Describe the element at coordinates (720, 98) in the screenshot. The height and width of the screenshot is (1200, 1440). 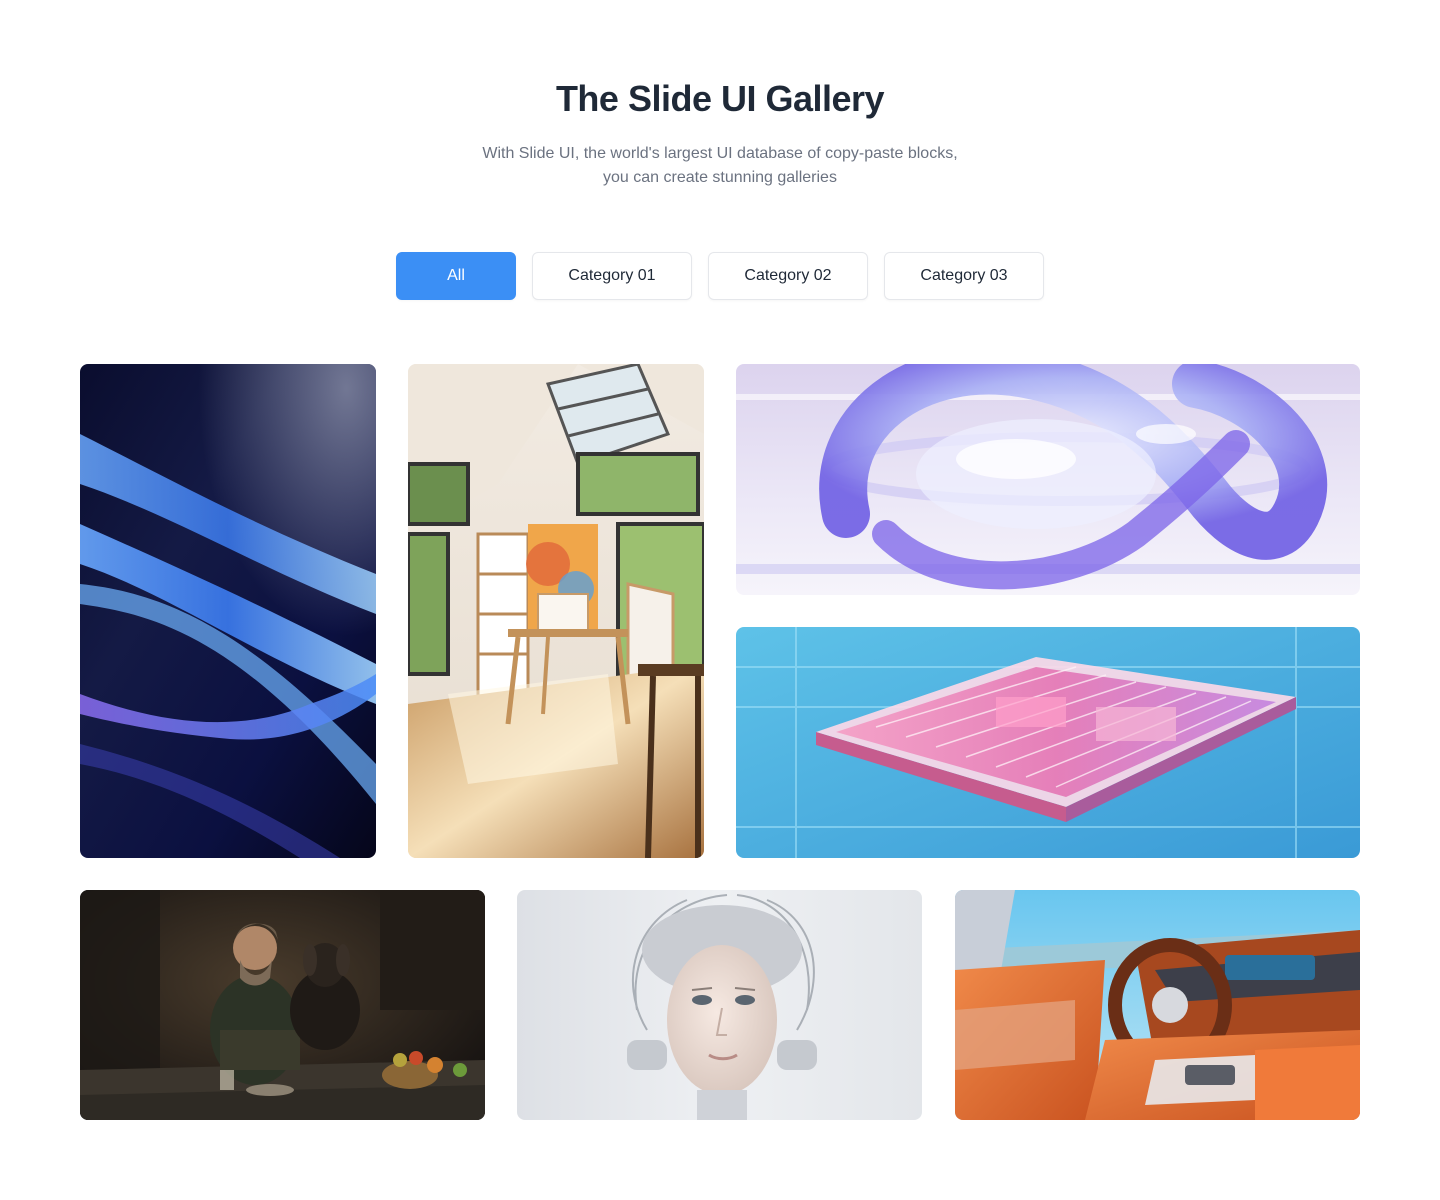
I see `page-title: The Slide UI Gallery` at that location.